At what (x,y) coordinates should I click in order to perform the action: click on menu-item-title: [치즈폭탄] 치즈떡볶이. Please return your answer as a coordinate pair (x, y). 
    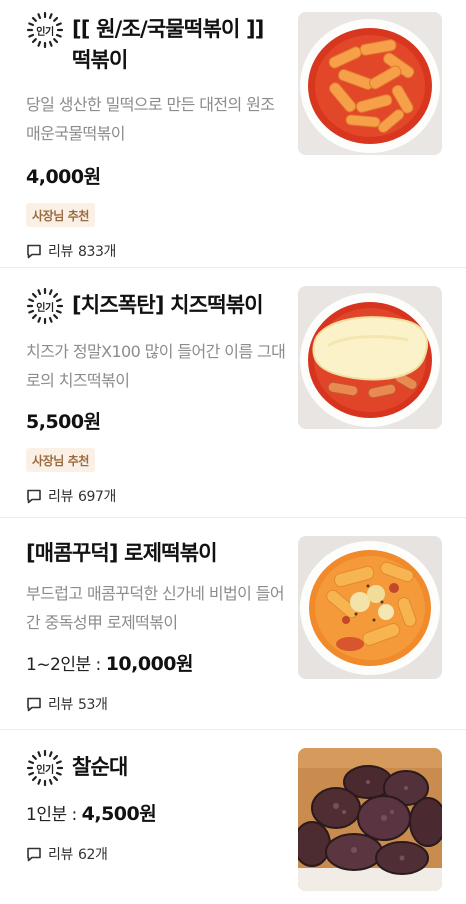
    Looking at the image, I should click on (168, 305).